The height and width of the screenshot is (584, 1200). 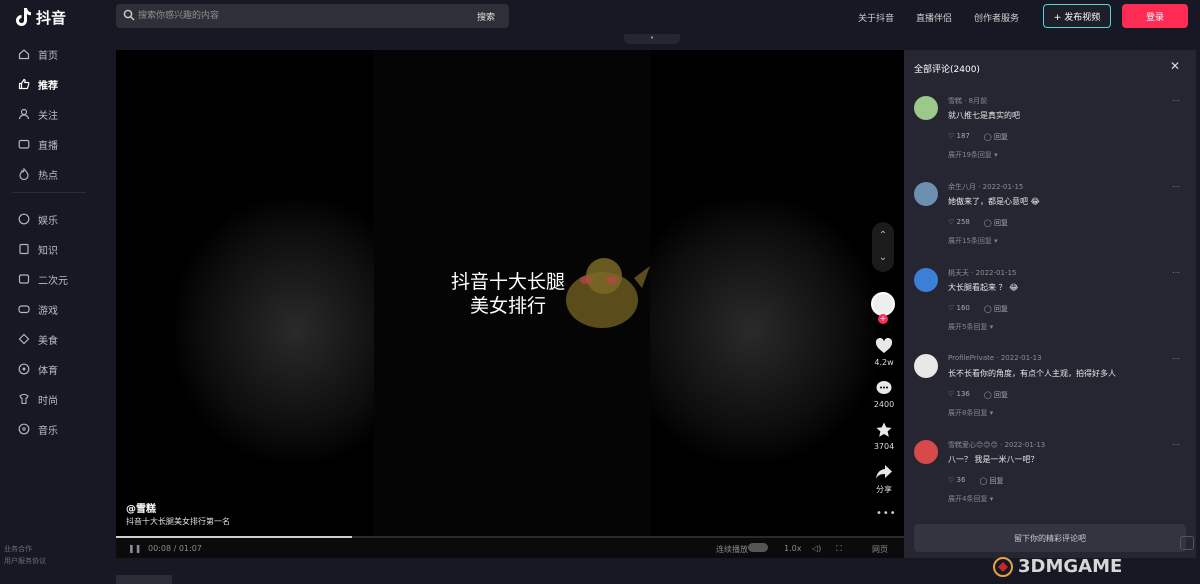 I want to click on sidebar-item-fashion: 时尚, so click(x=38, y=399).